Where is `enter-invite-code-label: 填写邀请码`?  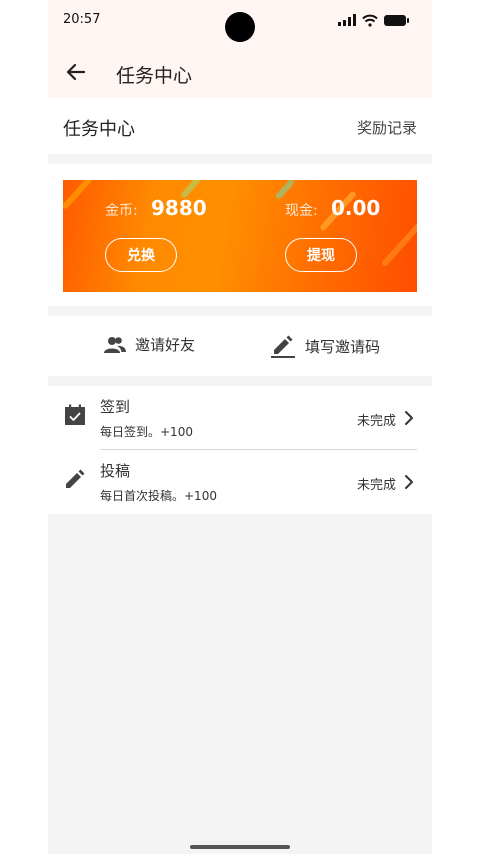
enter-invite-code-label: 填写邀请码 is located at coordinates (343, 346).